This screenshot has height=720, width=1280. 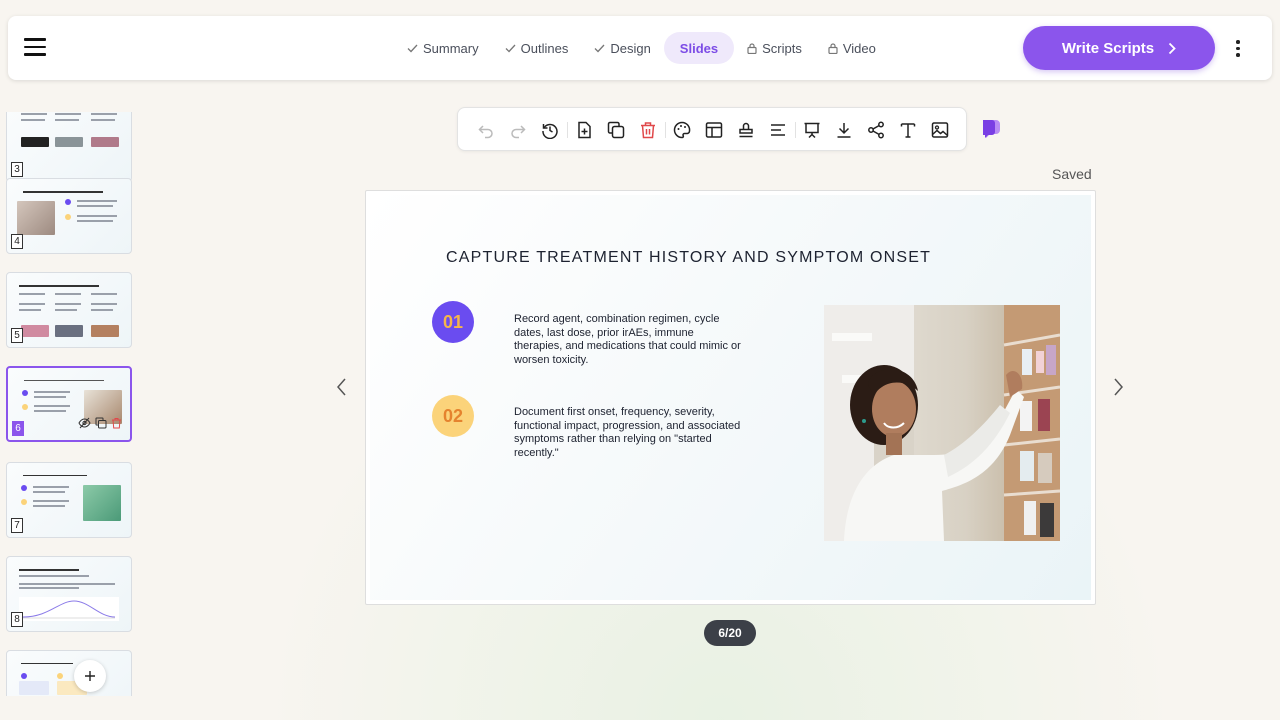 What do you see at coordinates (69, 216) in the screenshot?
I see `thumbnail-slide-4: 4` at bounding box center [69, 216].